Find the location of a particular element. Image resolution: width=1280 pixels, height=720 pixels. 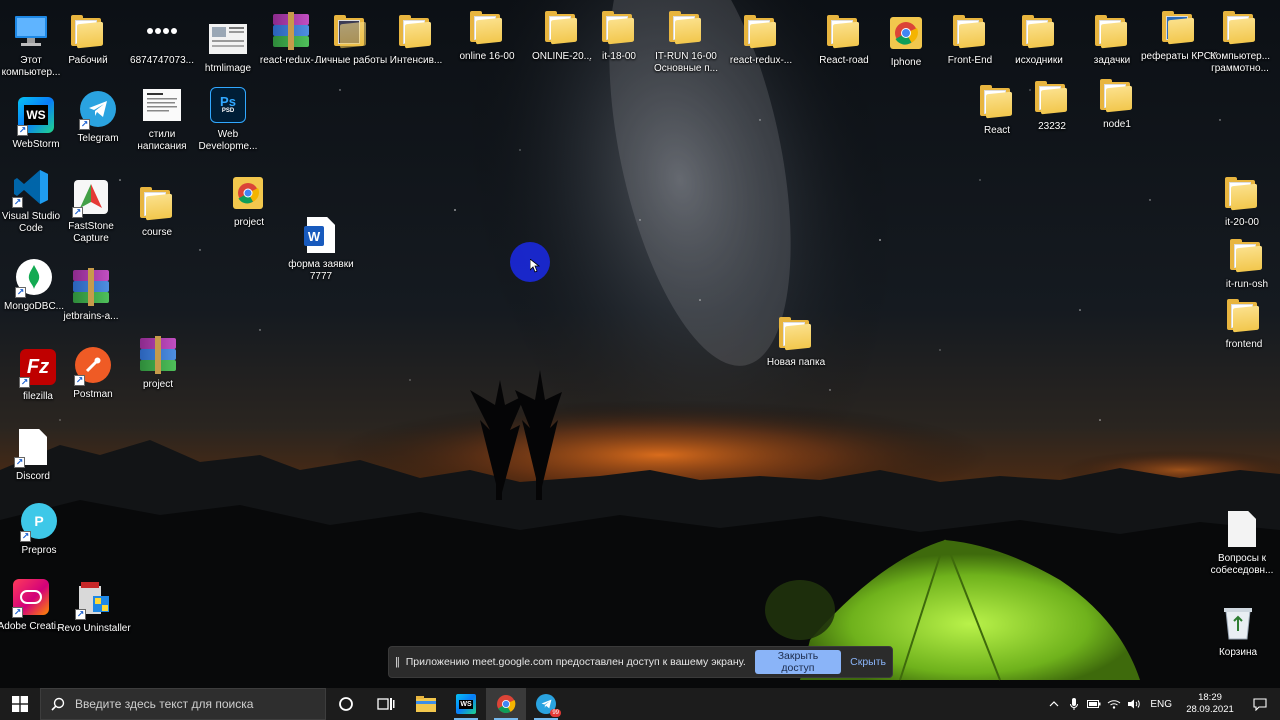

desktop-icon-it2000: it-20-00 is located at coordinates (1242, 200).